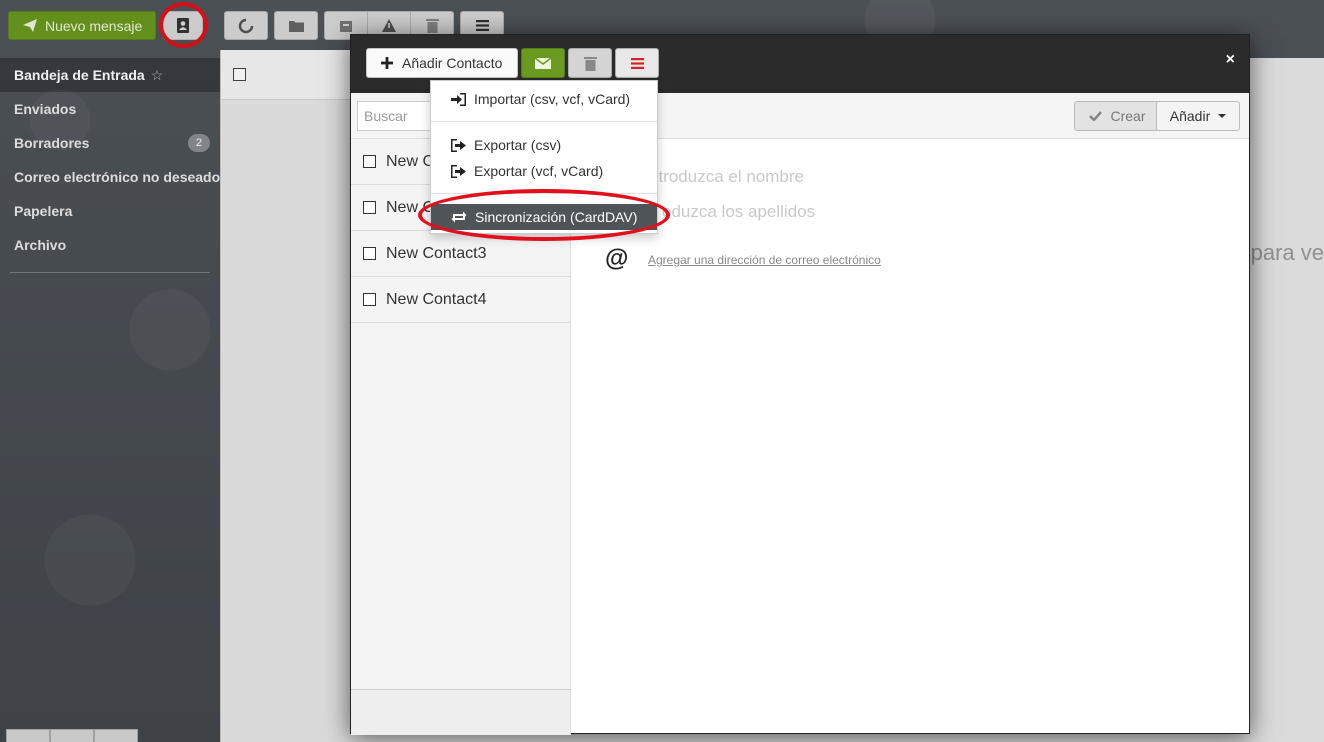 This screenshot has width=1324, height=742. What do you see at coordinates (1096, 116) in the screenshot?
I see `checkmark-icon` at bounding box center [1096, 116].